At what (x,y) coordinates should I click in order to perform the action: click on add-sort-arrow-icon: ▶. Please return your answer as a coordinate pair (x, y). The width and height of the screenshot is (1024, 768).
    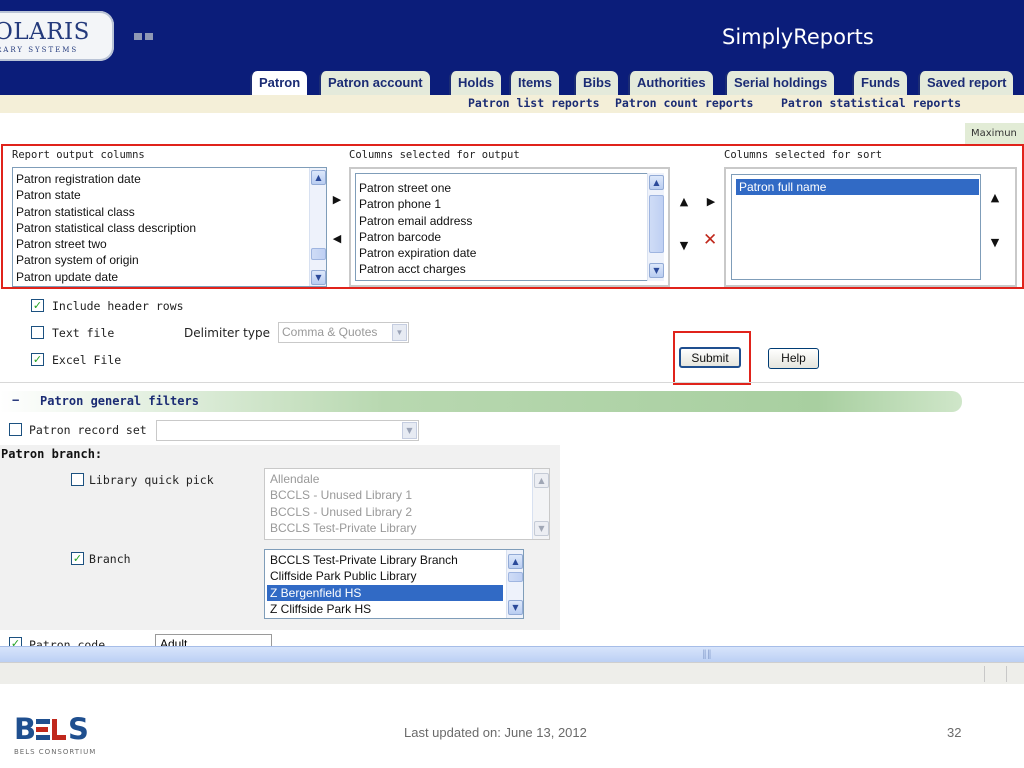
    Looking at the image, I should click on (711, 202).